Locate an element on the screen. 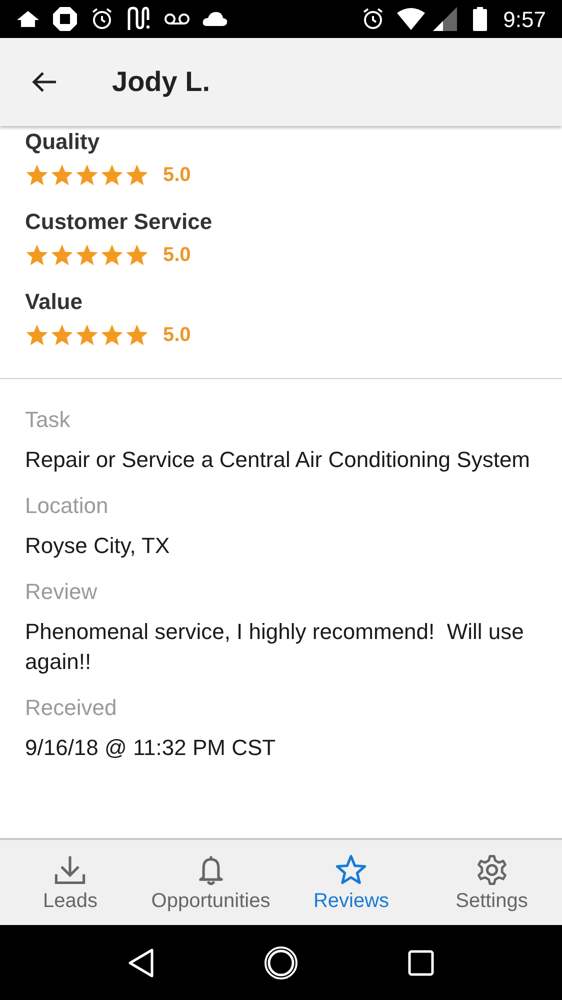 This screenshot has width=562, height=1000. signal-icon is located at coordinates (445, 19).